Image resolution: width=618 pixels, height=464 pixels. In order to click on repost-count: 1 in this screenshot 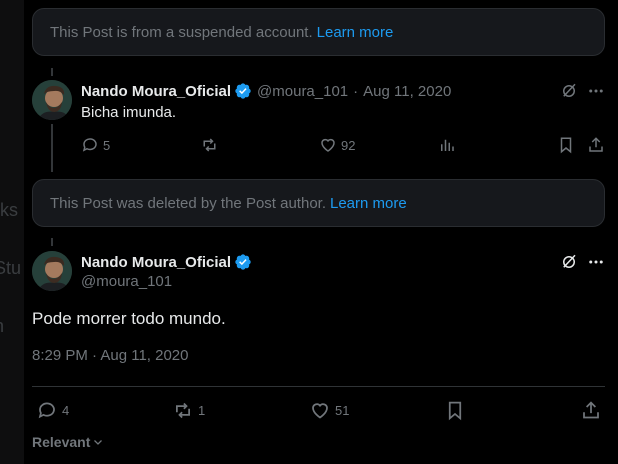, I will do `click(202, 410)`.